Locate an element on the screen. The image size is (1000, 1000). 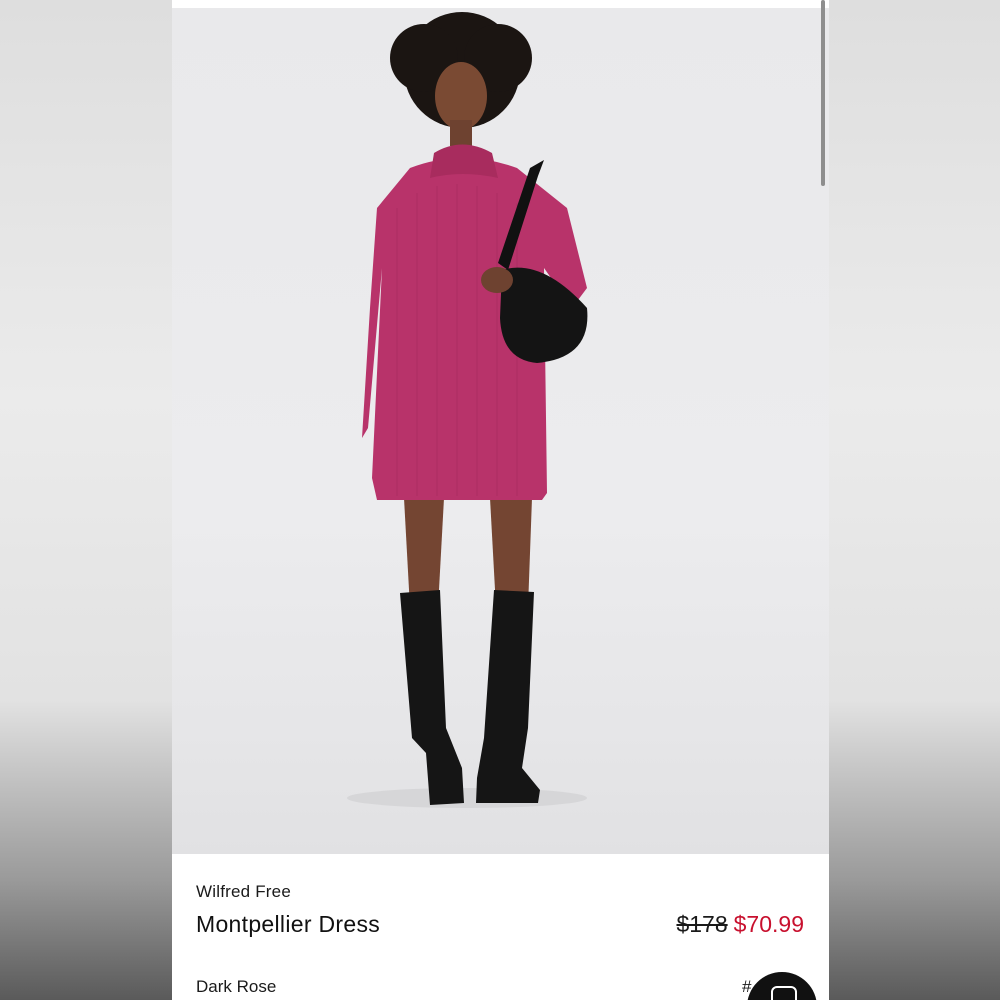
chat-button is located at coordinates (782, 986).